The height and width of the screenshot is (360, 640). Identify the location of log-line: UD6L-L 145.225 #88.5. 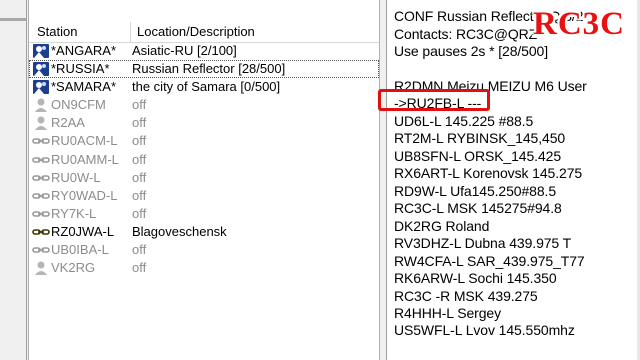
(464, 121).